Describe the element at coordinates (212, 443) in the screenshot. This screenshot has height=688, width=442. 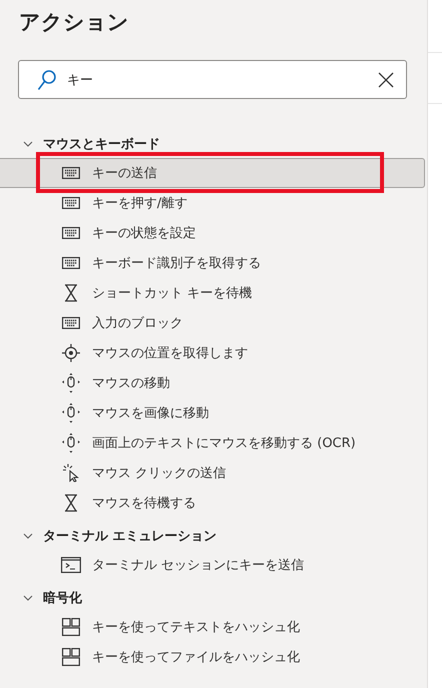
I see `action-item: 画面上のテキストにマウスを移動する (OCR)` at that location.